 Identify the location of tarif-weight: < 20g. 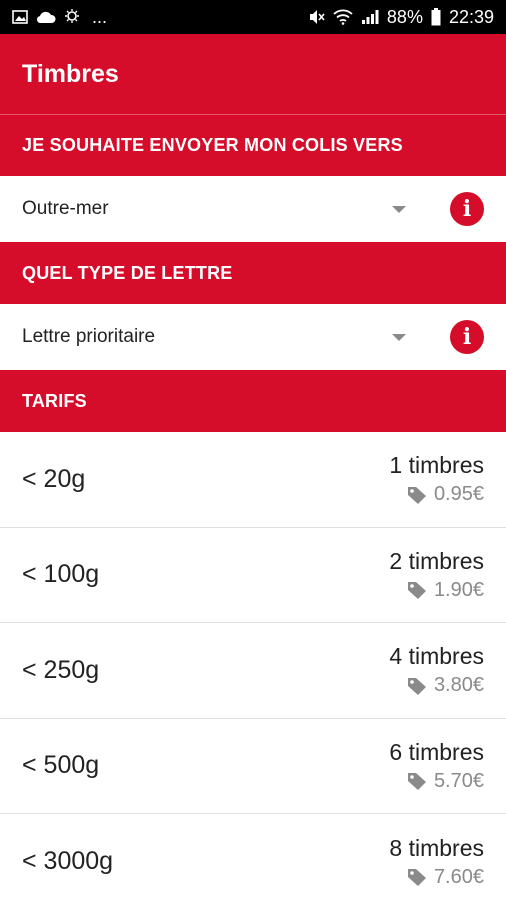
(54, 478).